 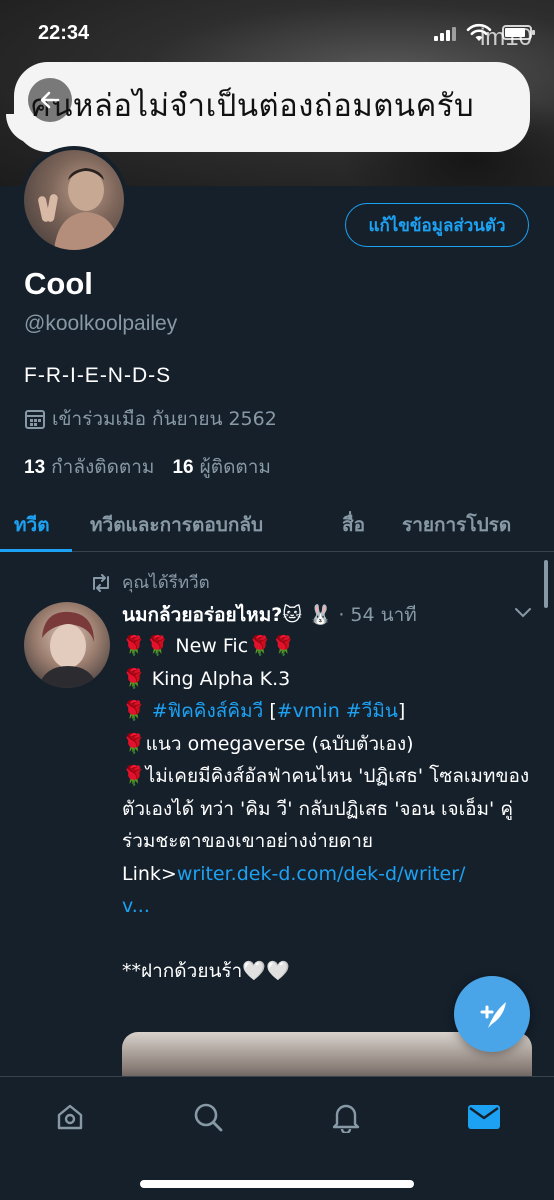 What do you see at coordinates (437, 225) in the screenshot?
I see `edit-profile-button: แก้ไขข้อมูลส่วนตัว` at bounding box center [437, 225].